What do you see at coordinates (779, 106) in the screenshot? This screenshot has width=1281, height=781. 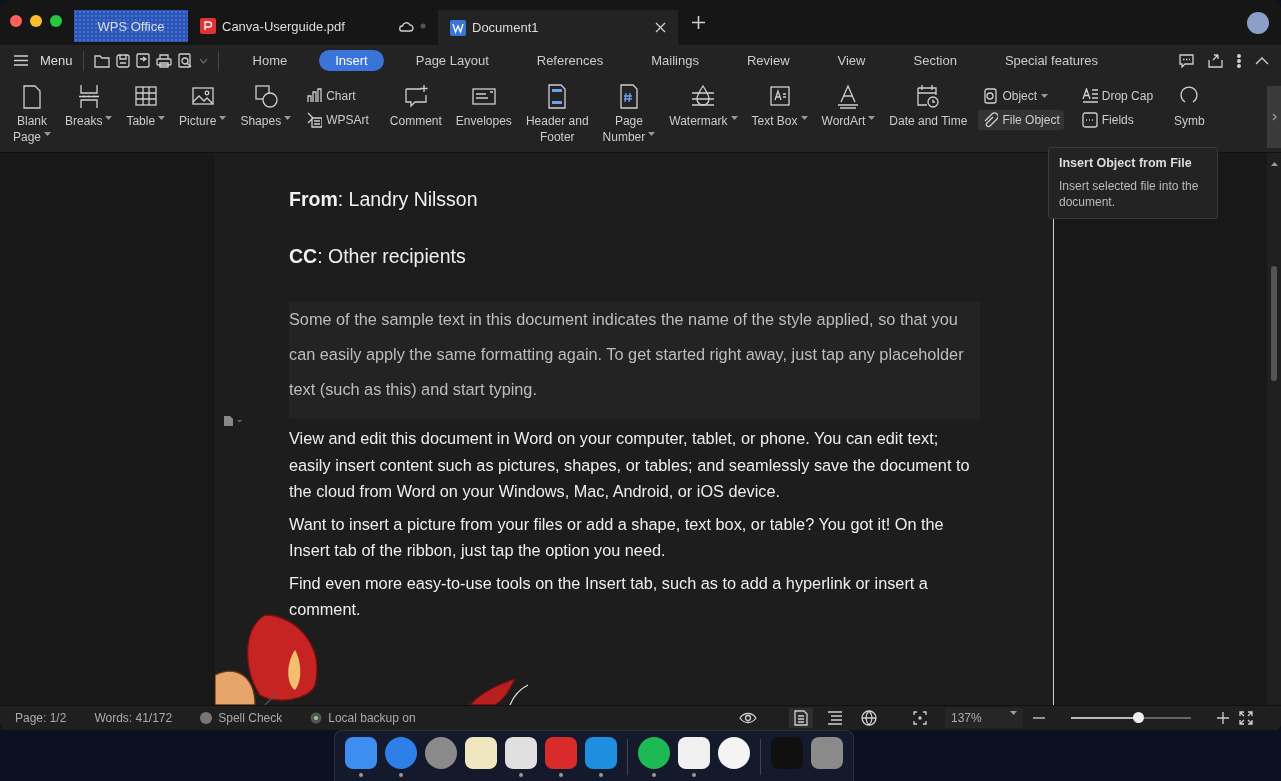 I see `ribbon-button: Text Box` at bounding box center [779, 106].